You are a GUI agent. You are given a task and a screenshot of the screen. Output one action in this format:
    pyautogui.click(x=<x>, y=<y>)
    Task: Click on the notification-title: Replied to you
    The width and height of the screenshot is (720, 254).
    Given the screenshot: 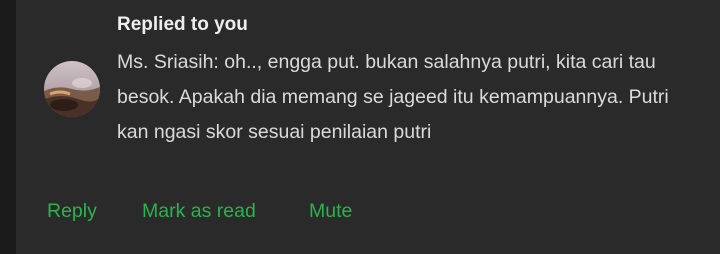 What is the action you would take?
    pyautogui.click(x=182, y=24)
    